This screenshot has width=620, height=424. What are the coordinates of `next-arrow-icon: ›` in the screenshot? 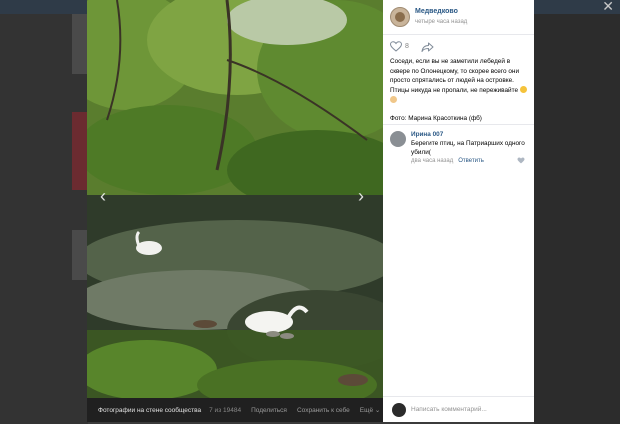 It's located at (361, 196).